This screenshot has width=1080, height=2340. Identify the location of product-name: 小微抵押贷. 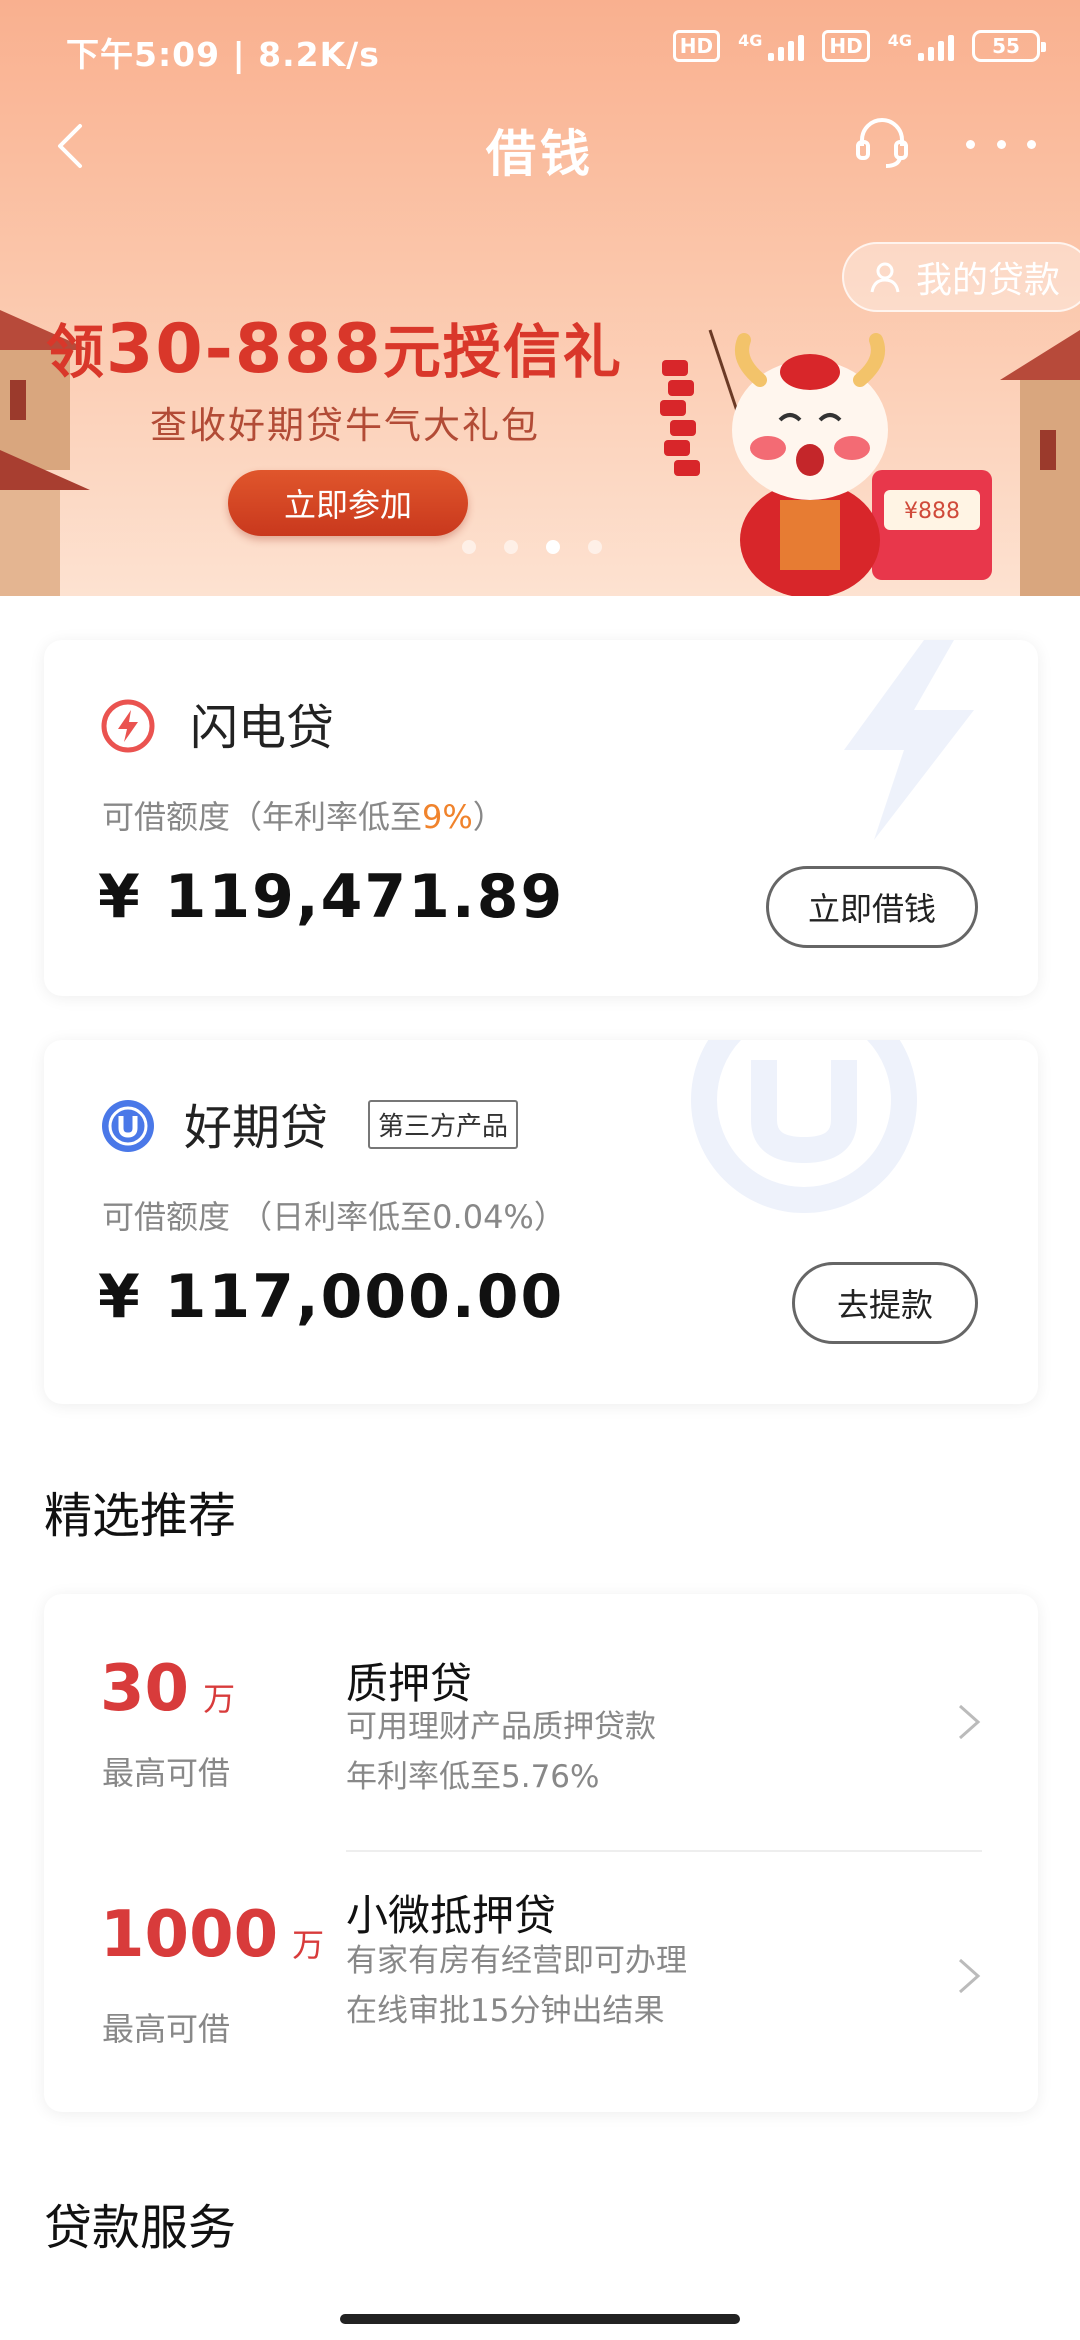
(451, 1915).